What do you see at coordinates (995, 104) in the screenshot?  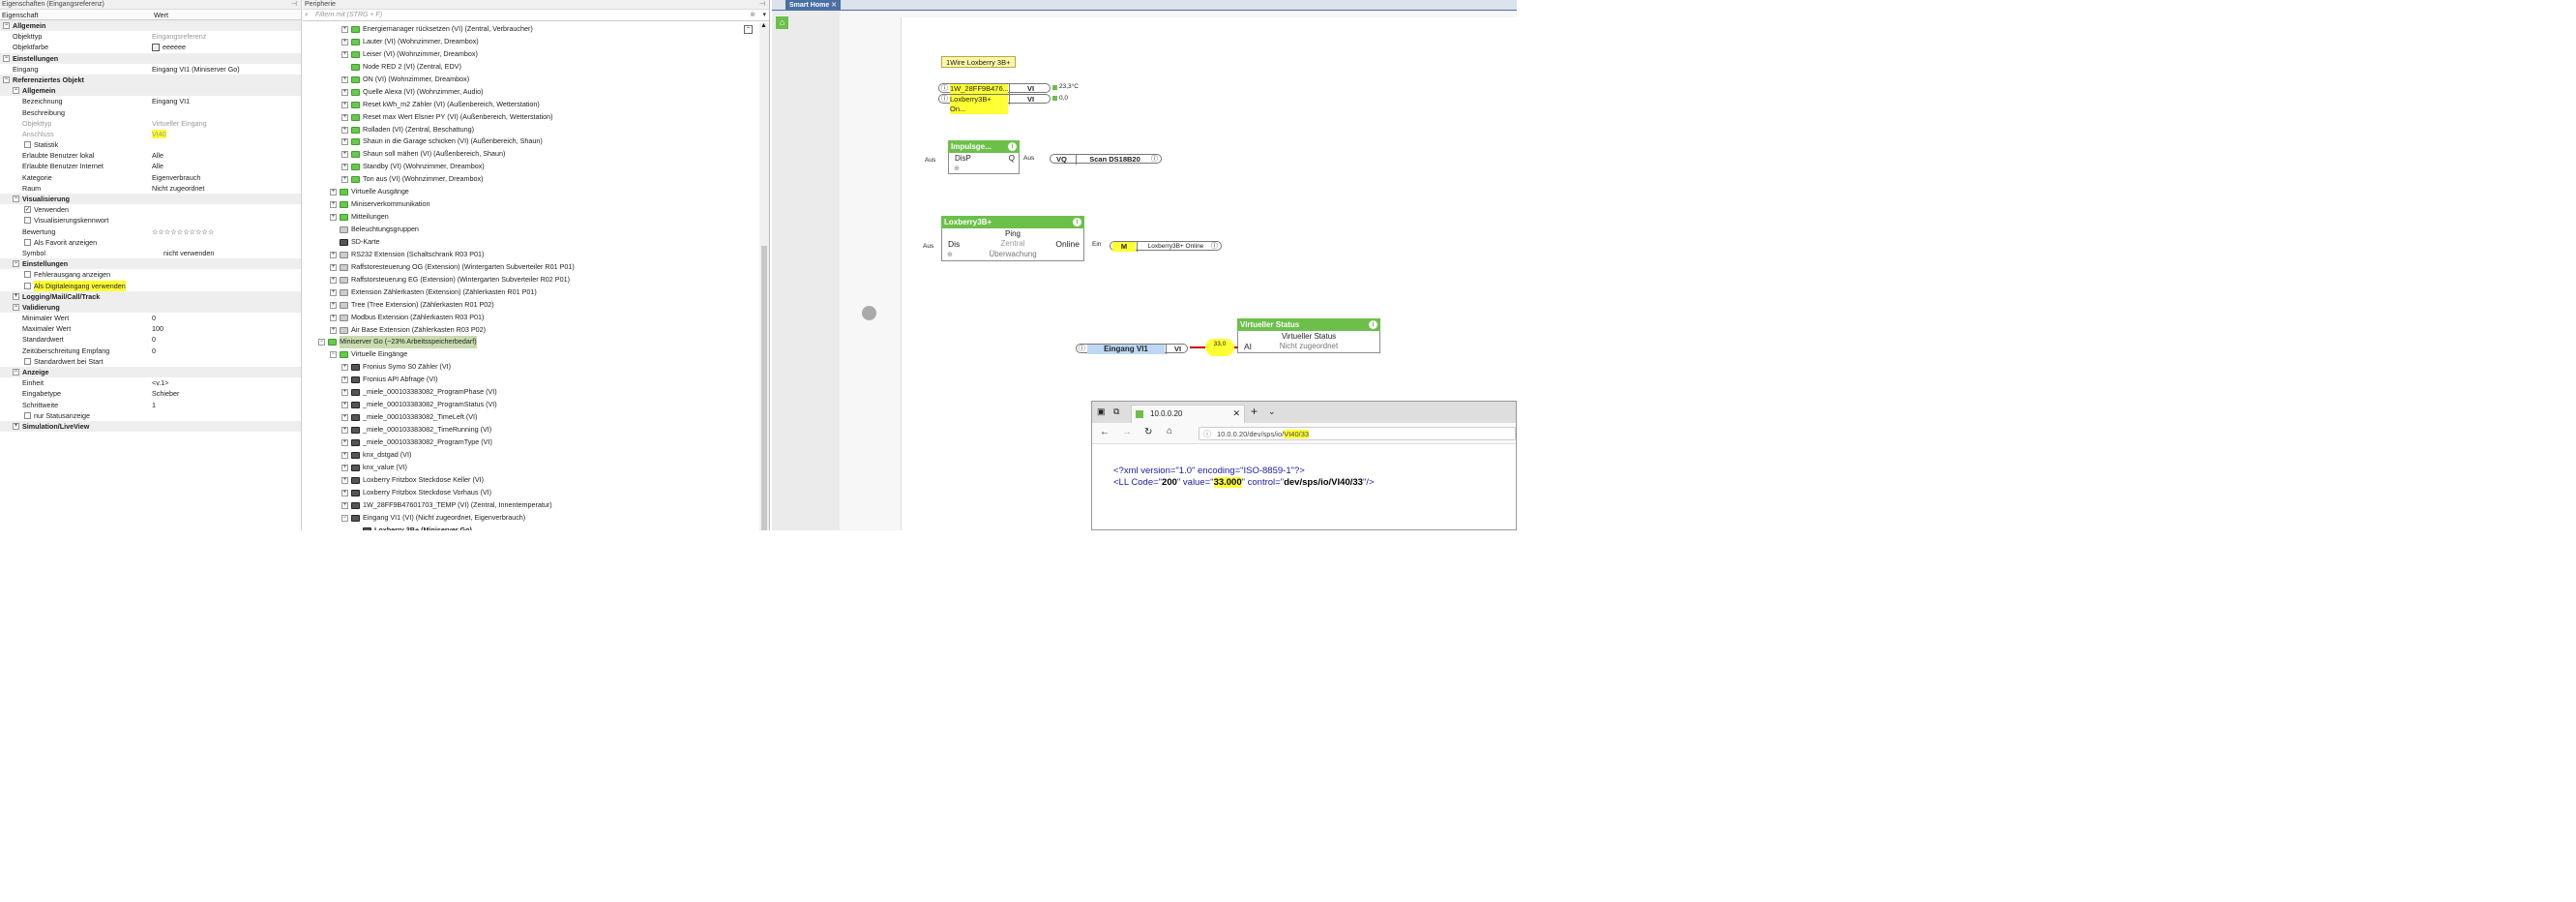 I see `reference-loxberry-online: ⓘ Loxberry3B+ On... VI` at bounding box center [995, 104].